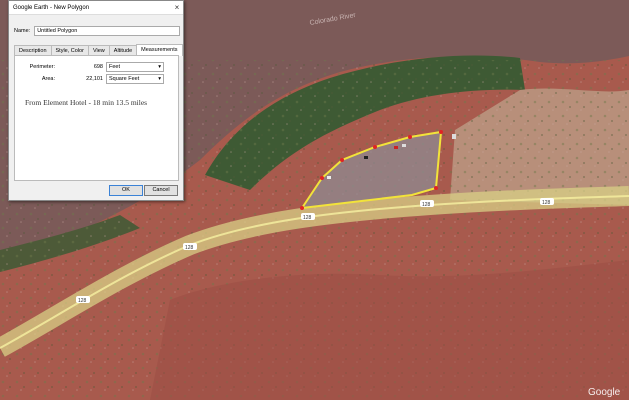 The image size is (629, 400). What do you see at coordinates (107, 31) in the screenshot?
I see `name-input` at bounding box center [107, 31].